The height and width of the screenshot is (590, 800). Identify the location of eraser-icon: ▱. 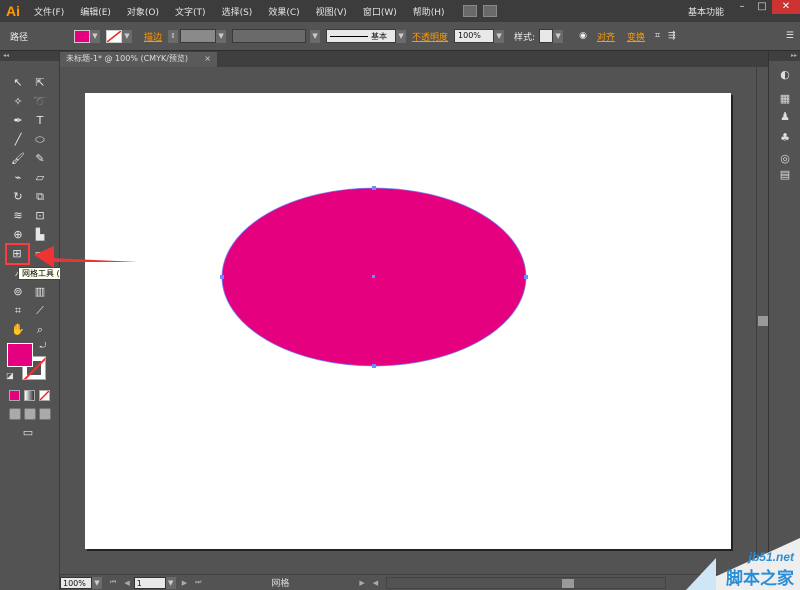
(40, 178).